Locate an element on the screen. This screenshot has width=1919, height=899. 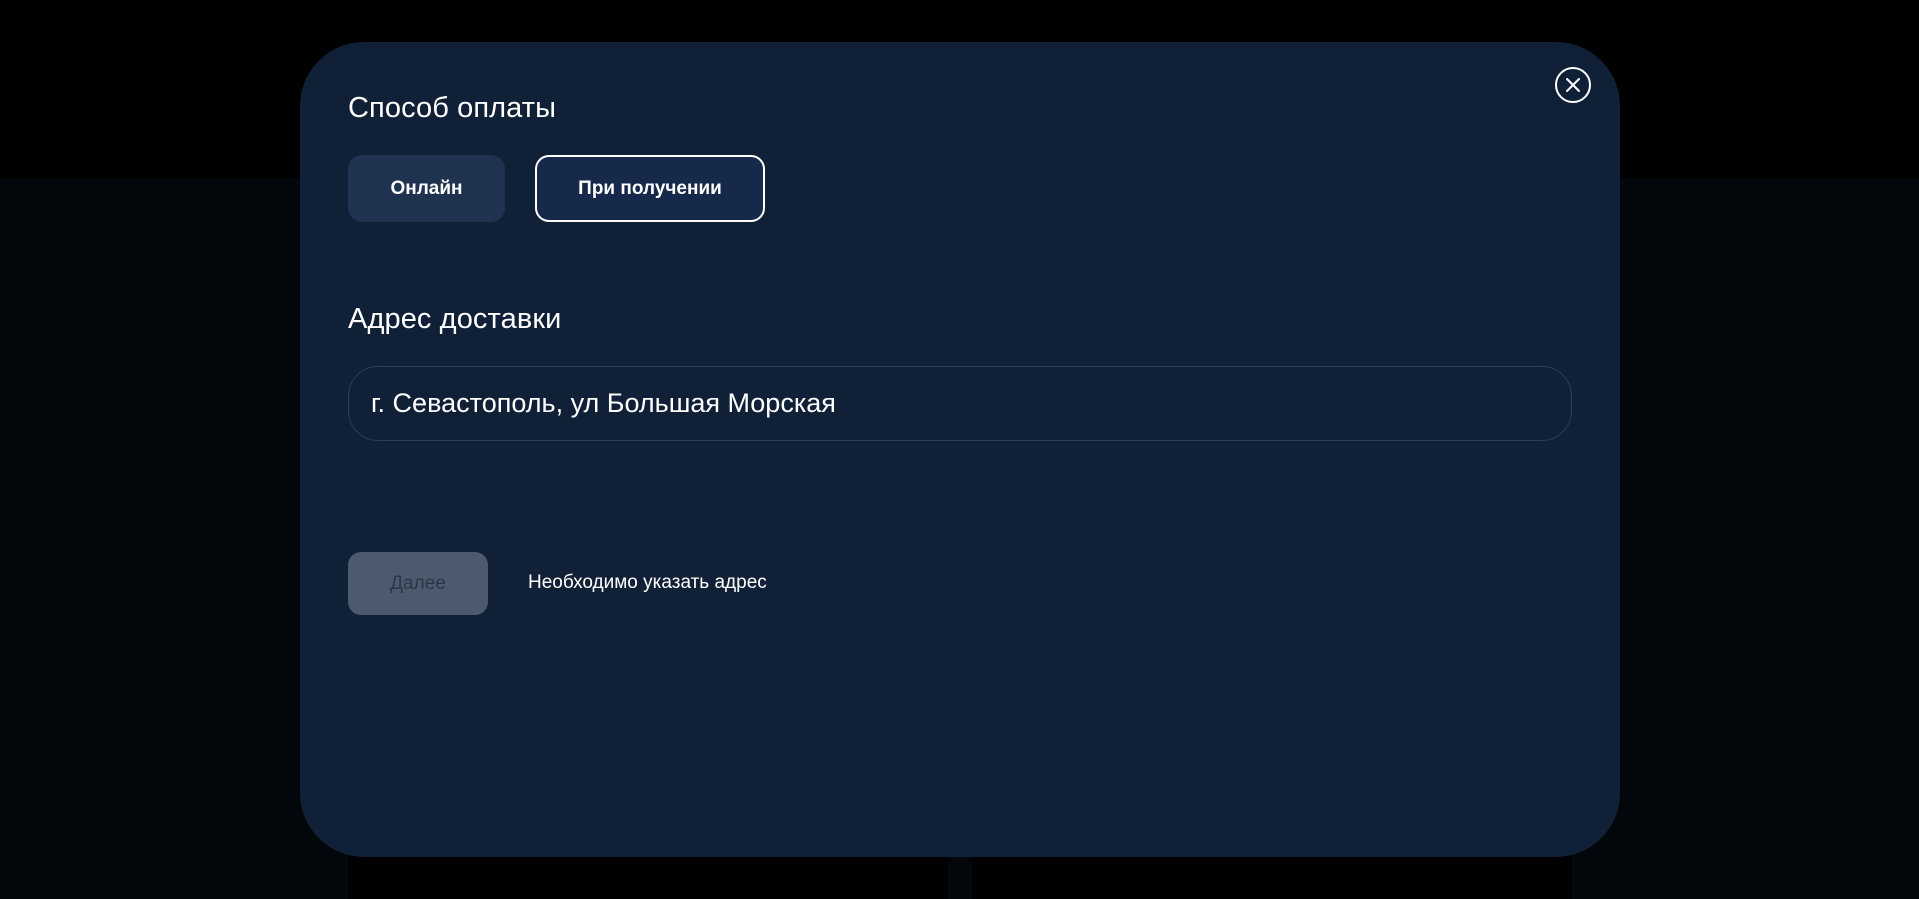
address-required-hint: Необходимо указать адрес is located at coordinates (647, 582).